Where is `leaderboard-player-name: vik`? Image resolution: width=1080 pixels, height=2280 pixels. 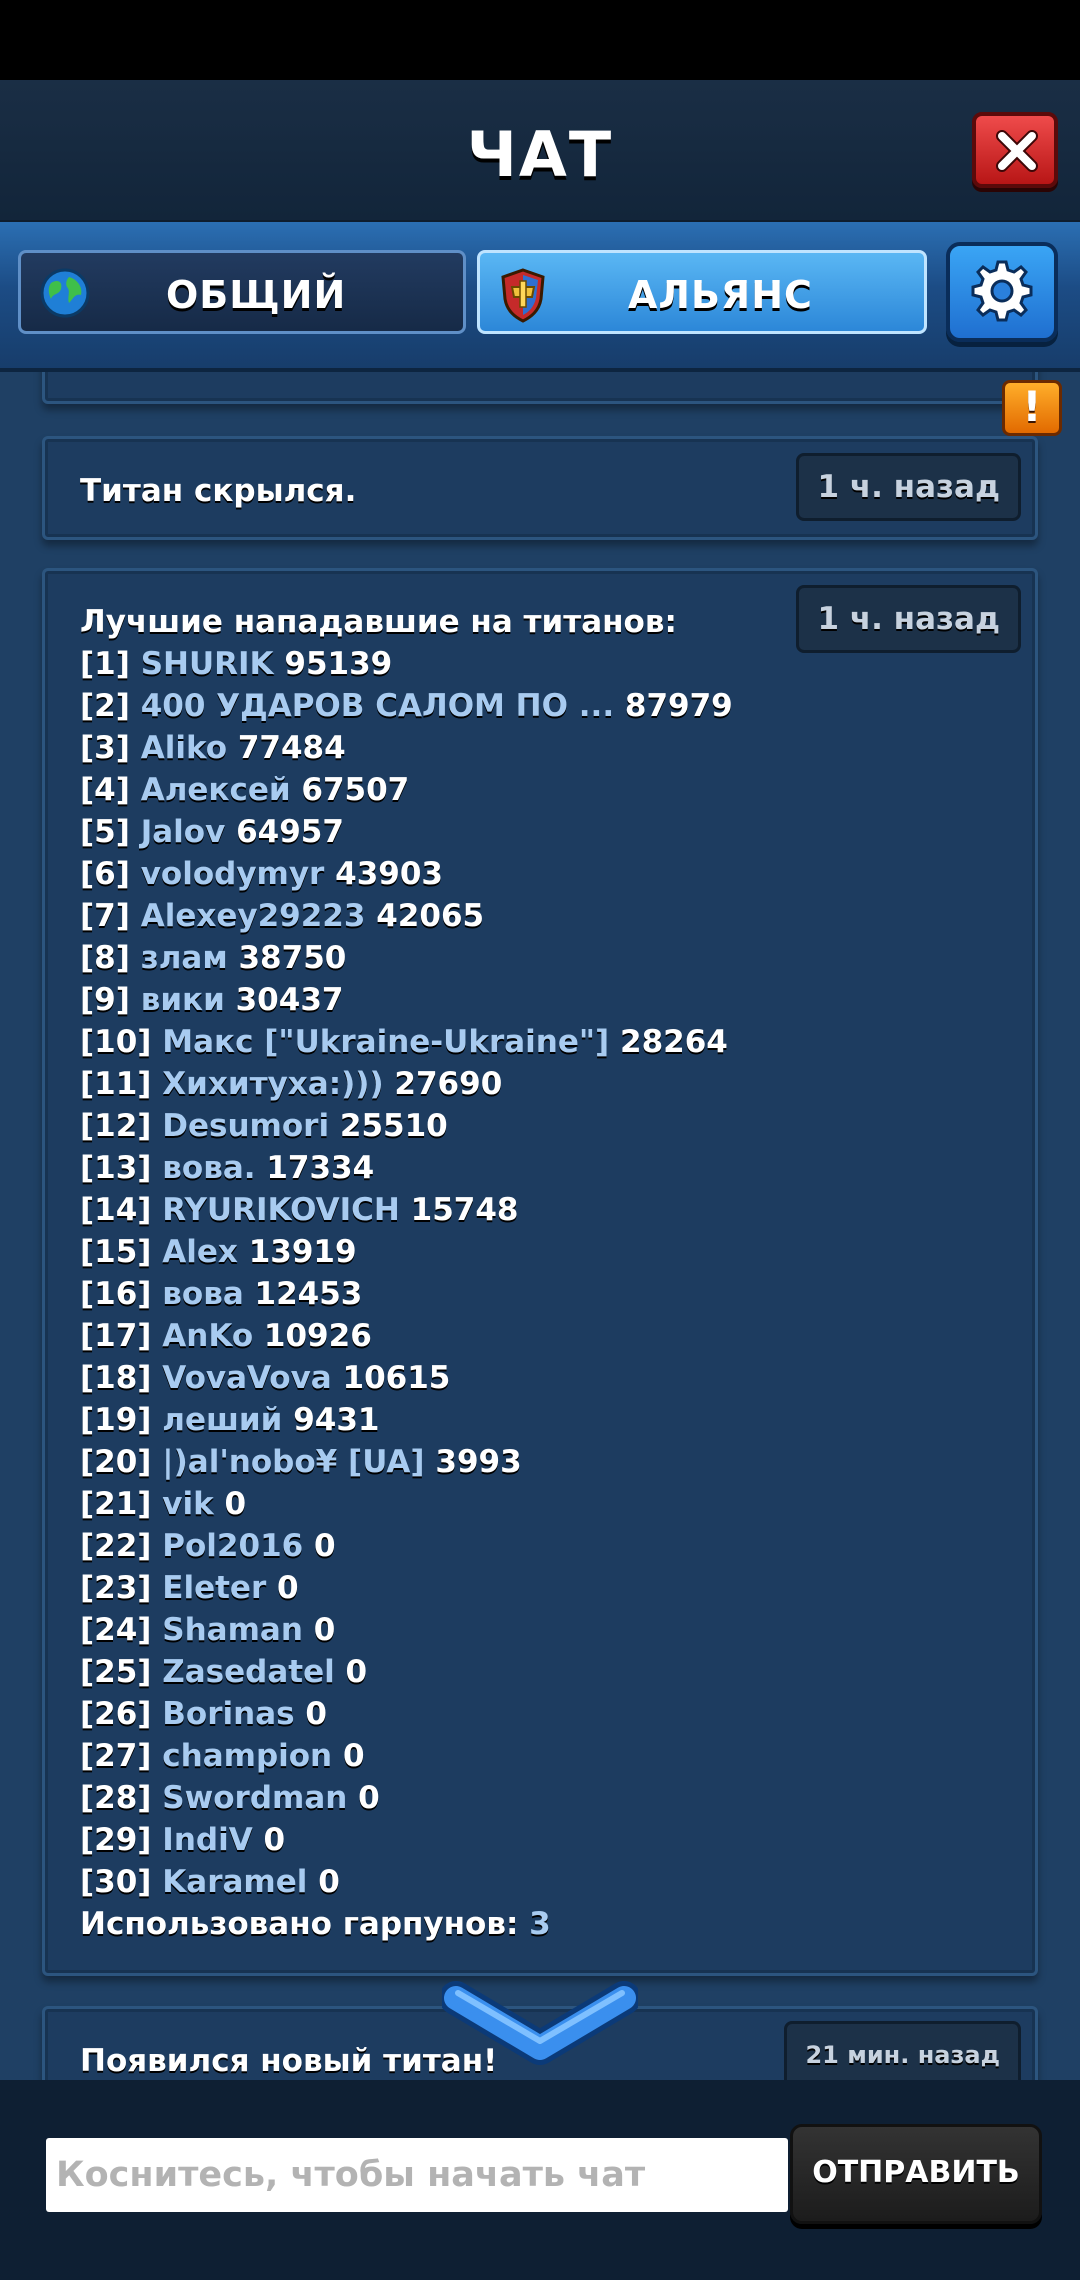 leaderboard-player-name: vik is located at coordinates (187, 1504).